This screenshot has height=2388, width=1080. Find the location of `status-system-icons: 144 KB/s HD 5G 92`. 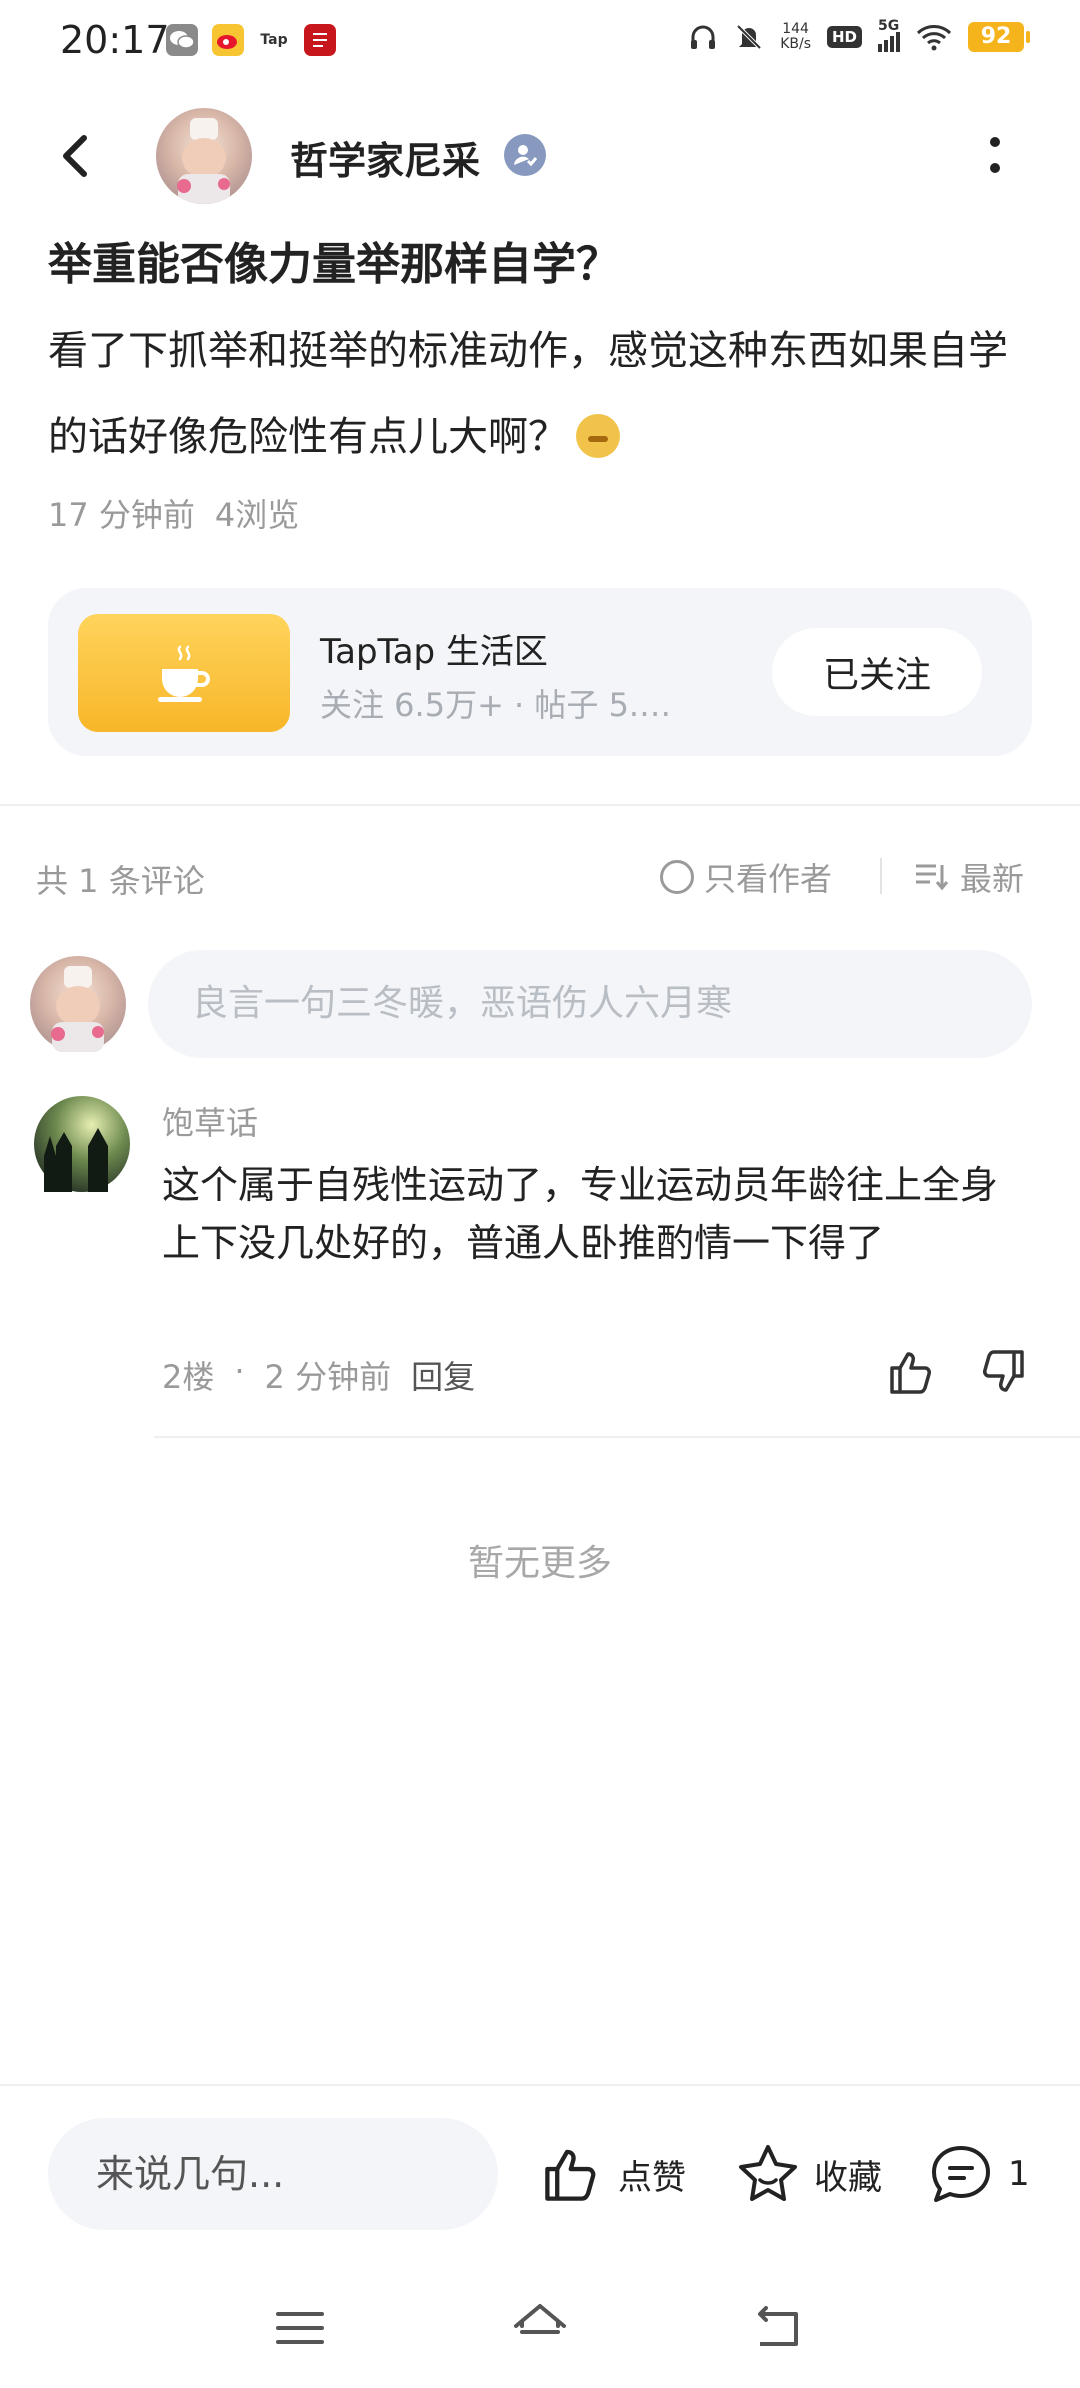

status-system-icons: 144 KB/s HD 5G 92 is located at coordinates (859, 35).